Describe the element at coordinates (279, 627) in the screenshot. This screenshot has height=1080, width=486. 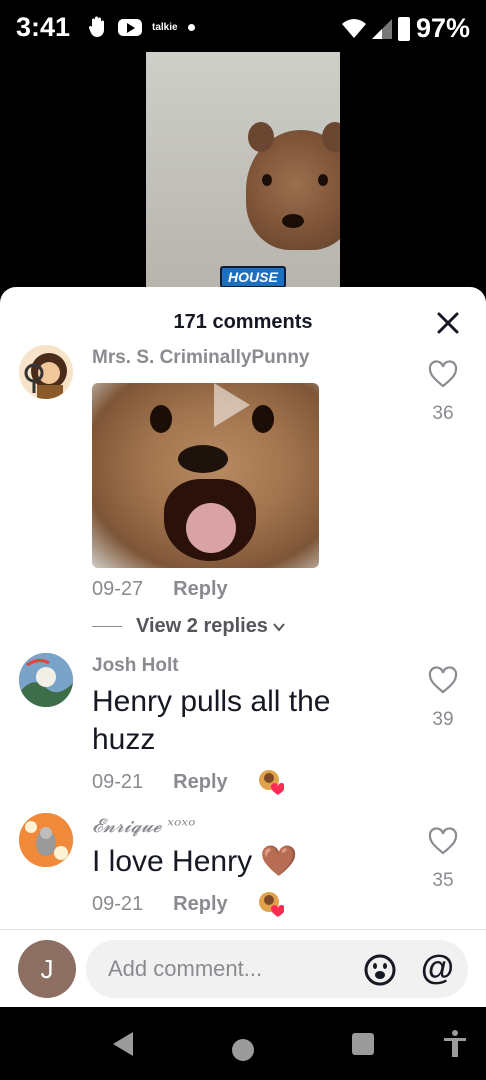
I see `chevron-down-icon` at that location.